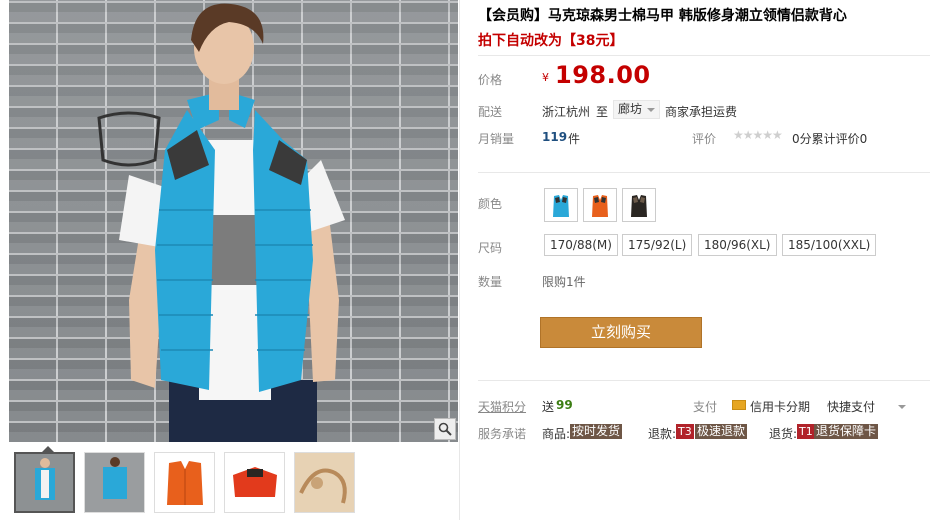  What do you see at coordinates (685, 431) in the screenshot?
I see `refund-code-badge: T3` at bounding box center [685, 431].